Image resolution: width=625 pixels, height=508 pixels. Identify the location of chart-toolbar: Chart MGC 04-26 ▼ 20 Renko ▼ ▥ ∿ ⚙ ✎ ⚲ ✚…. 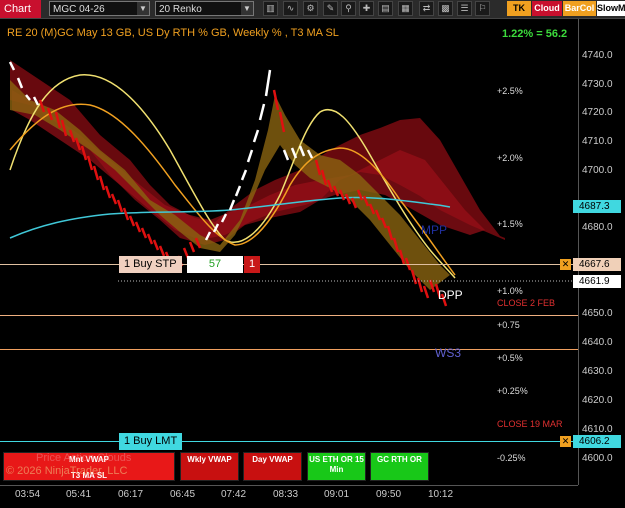
(312, 9).